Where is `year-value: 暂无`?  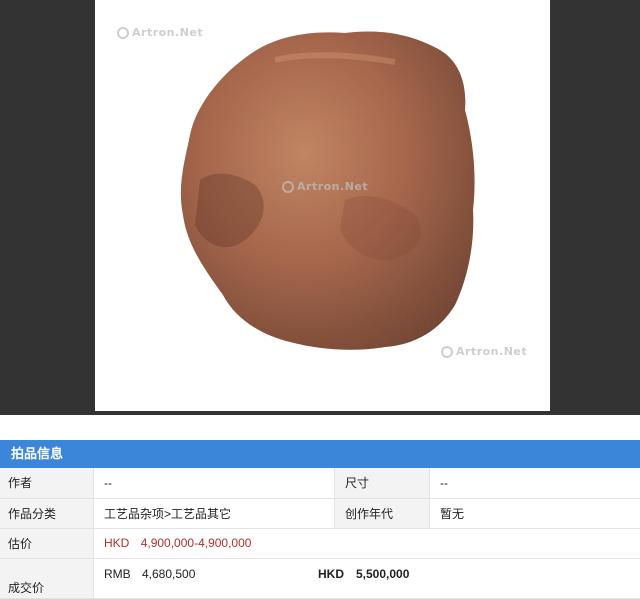
year-value: 暂无 is located at coordinates (535, 513).